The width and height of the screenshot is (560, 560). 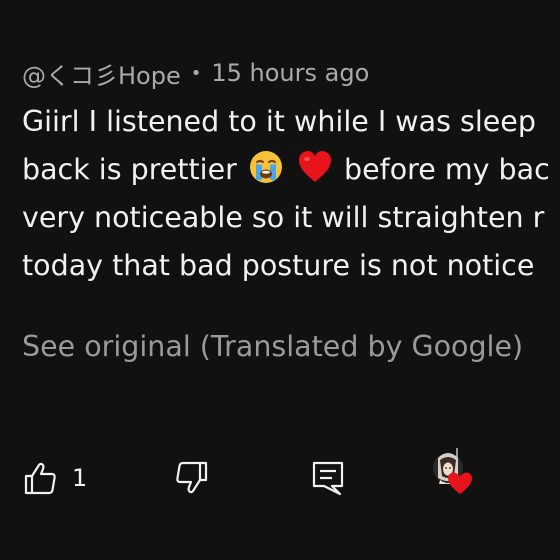 I want to click on comment-header: @くコ彡Hope • 15 hours ago, so click(x=195, y=73).